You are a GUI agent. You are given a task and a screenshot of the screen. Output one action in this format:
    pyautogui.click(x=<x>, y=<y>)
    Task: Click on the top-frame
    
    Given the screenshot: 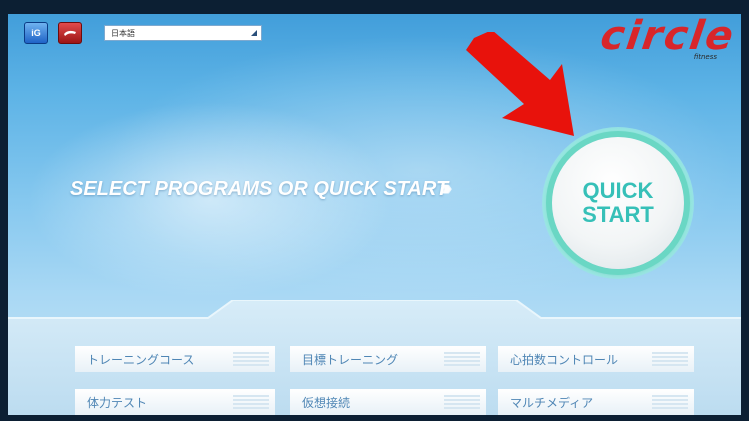 What is the action you would take?
    pyautogui.click(x=374, y=7)
    